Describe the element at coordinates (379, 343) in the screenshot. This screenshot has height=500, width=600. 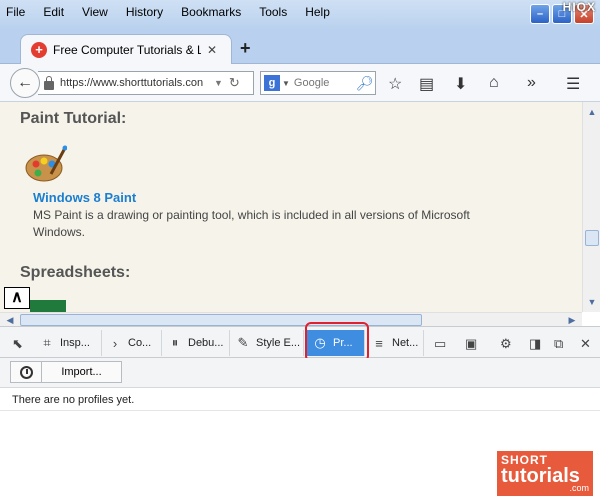
I see `network-icon: ≡` at that location.